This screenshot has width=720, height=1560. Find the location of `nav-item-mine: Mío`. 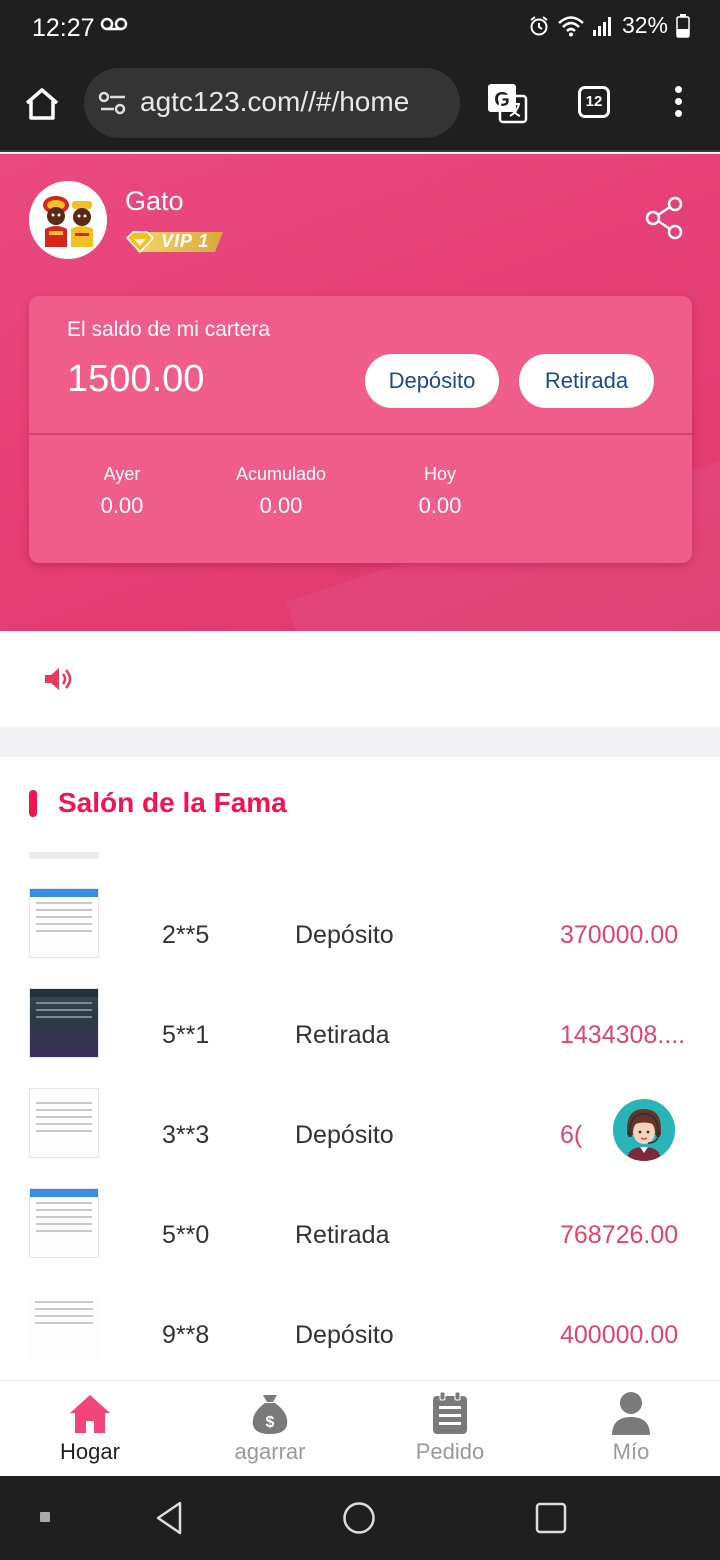

nav-item-mine: Mío is located at coordinates (631, 1428).